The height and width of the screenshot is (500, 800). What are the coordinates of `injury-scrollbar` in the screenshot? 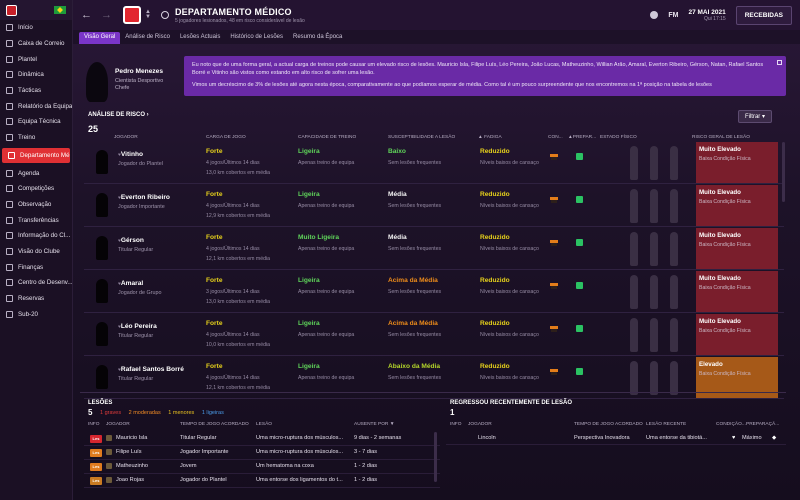 It's located at (435, 457).